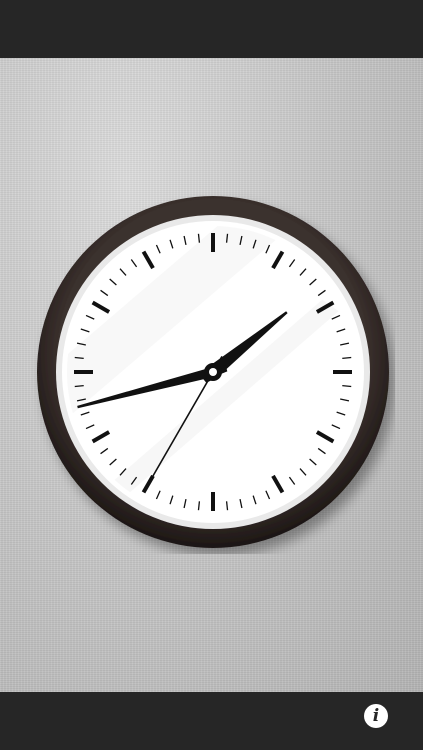 Image resolution: width=423 pixels, height=750 pixels. I want to click on center-pin, so click(213, 372).